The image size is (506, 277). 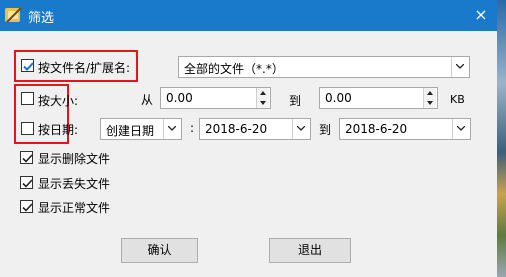 I want to click on background-window-edge, so click(x=501, y=138).